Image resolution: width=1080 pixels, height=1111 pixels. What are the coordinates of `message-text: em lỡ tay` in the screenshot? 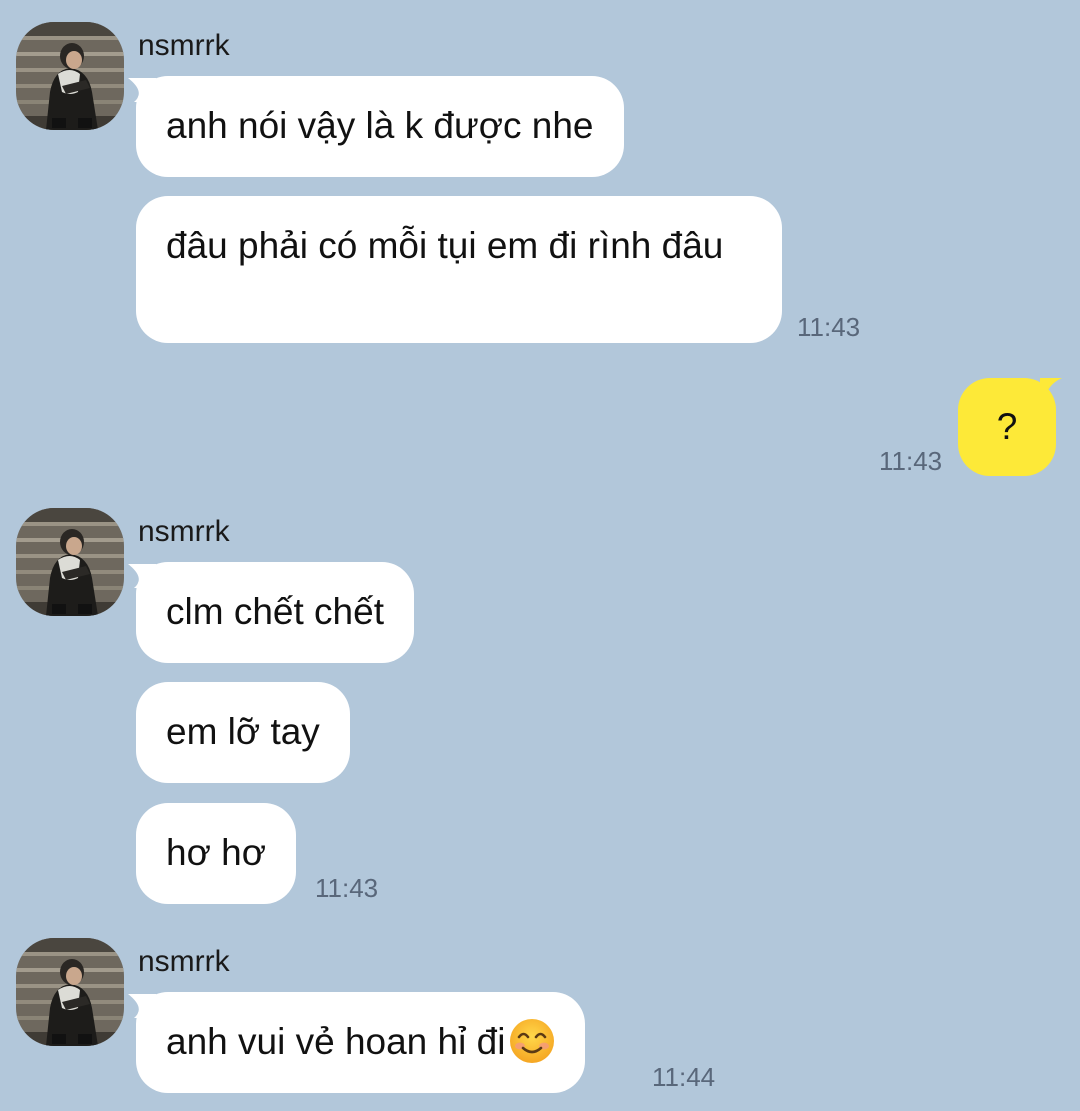 It's located at (243, 731).